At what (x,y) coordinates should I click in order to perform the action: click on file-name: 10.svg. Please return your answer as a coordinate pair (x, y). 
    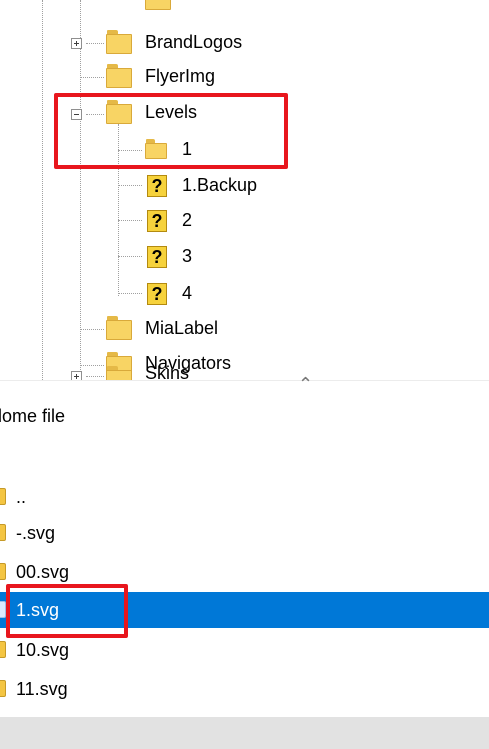
    Looking at the image, I should click on (43, 650).